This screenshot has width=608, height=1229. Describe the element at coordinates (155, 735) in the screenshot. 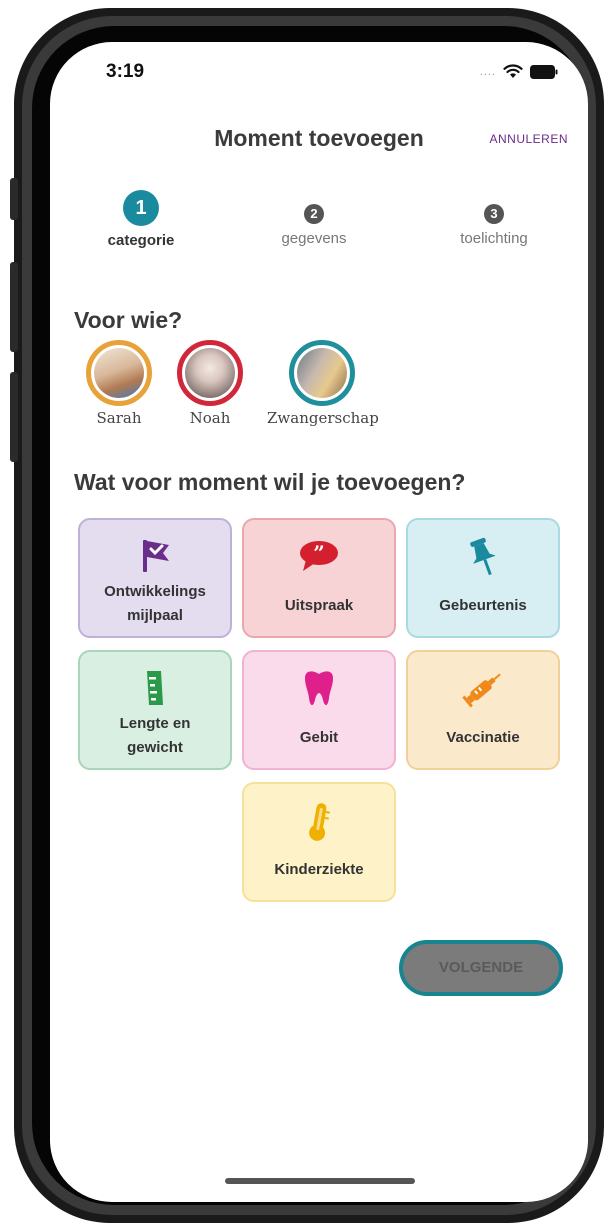

I see `tile-label: Lengte en gewicht` at that location.